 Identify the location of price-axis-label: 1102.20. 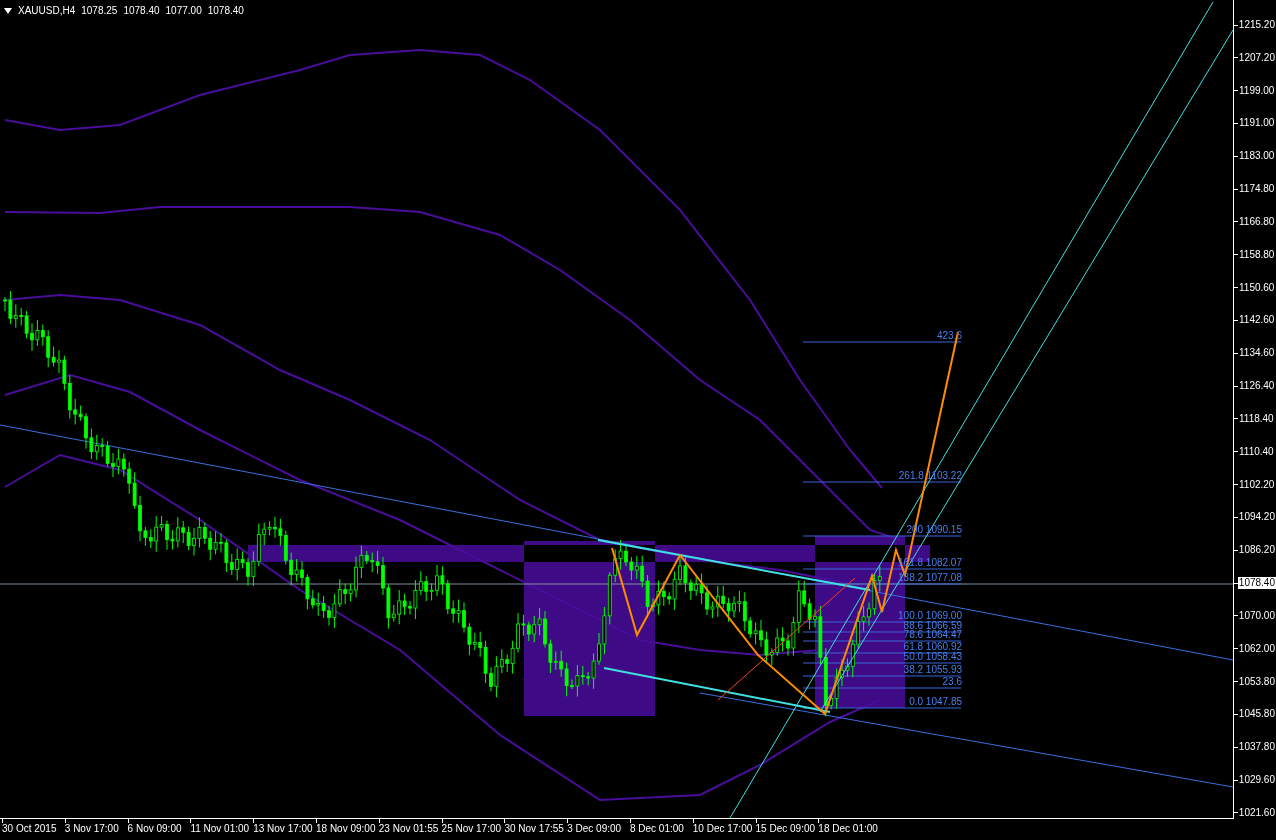
(1257, 484).